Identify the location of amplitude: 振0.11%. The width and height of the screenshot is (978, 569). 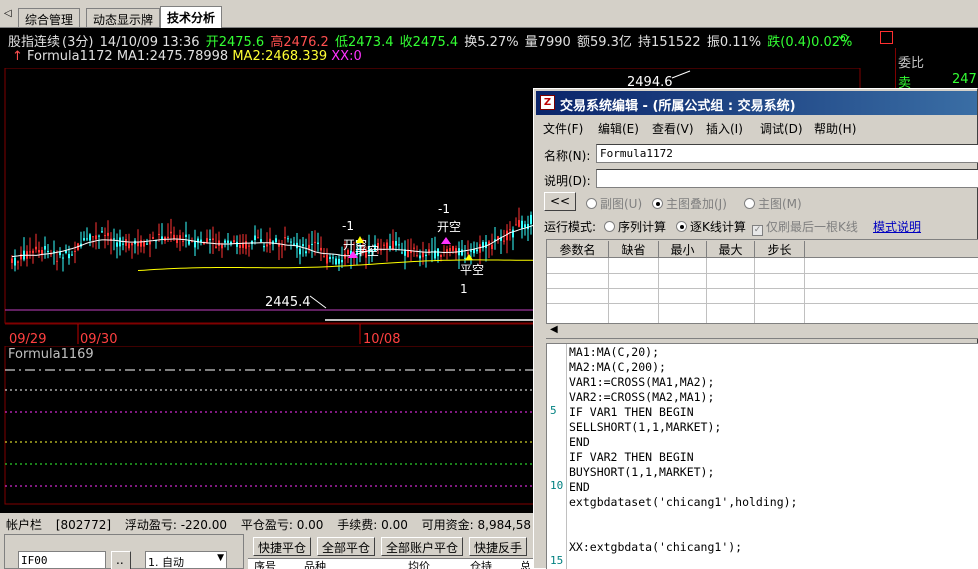
(734, 42).